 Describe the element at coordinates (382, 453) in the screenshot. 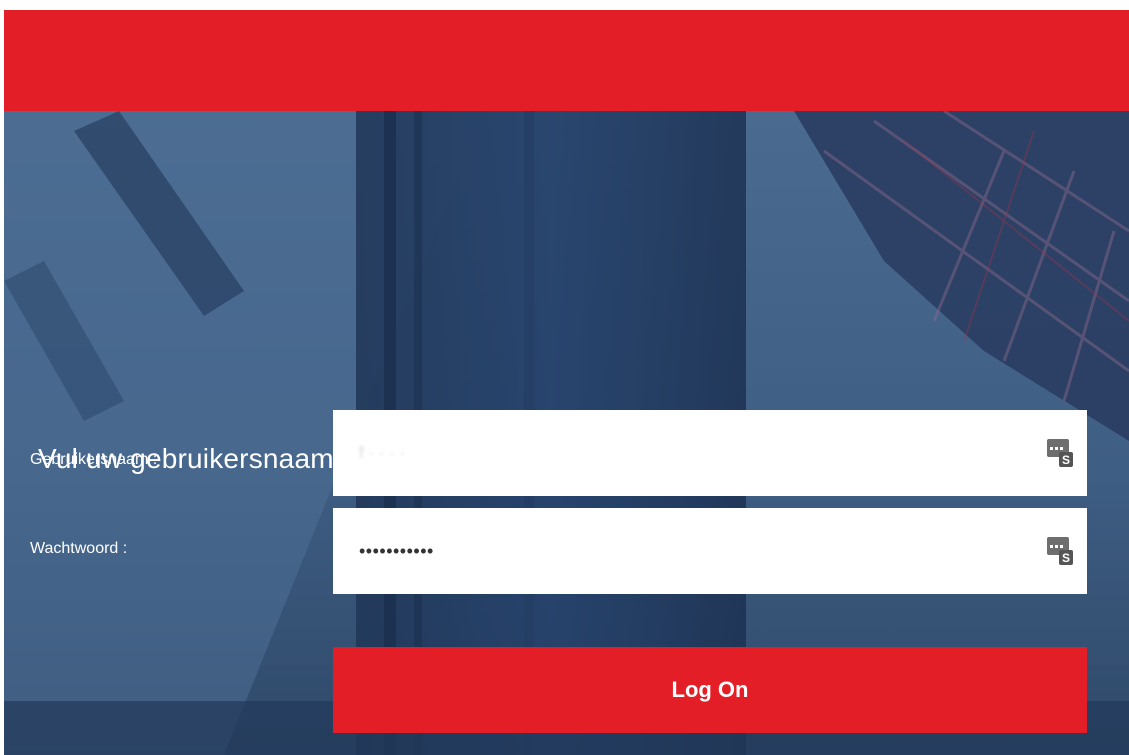

I see `username-value: f · · · ·` at that location.